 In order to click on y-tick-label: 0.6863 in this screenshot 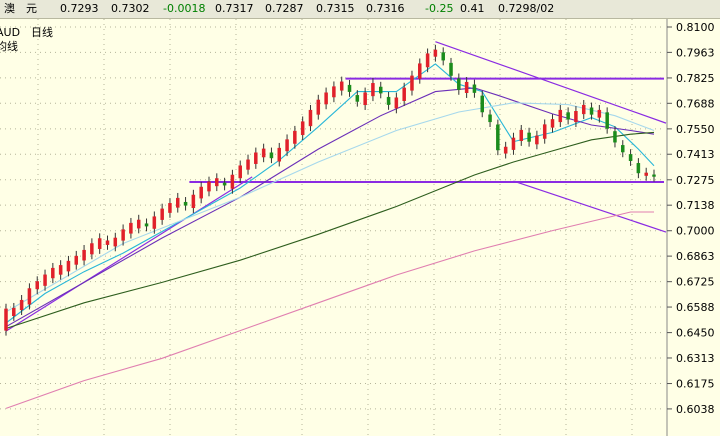, I will do `click(695, 256)`.